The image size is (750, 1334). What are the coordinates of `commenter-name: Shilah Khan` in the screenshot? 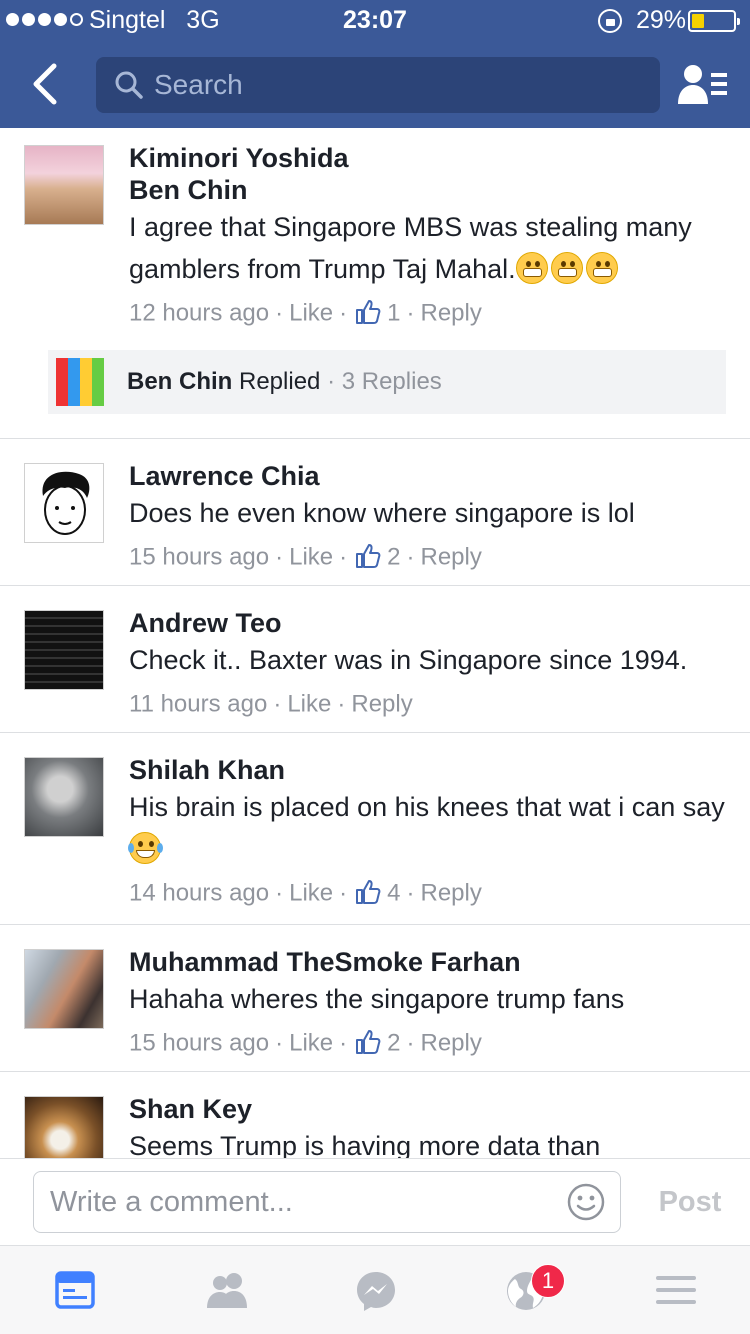 It's located at (430, 770).